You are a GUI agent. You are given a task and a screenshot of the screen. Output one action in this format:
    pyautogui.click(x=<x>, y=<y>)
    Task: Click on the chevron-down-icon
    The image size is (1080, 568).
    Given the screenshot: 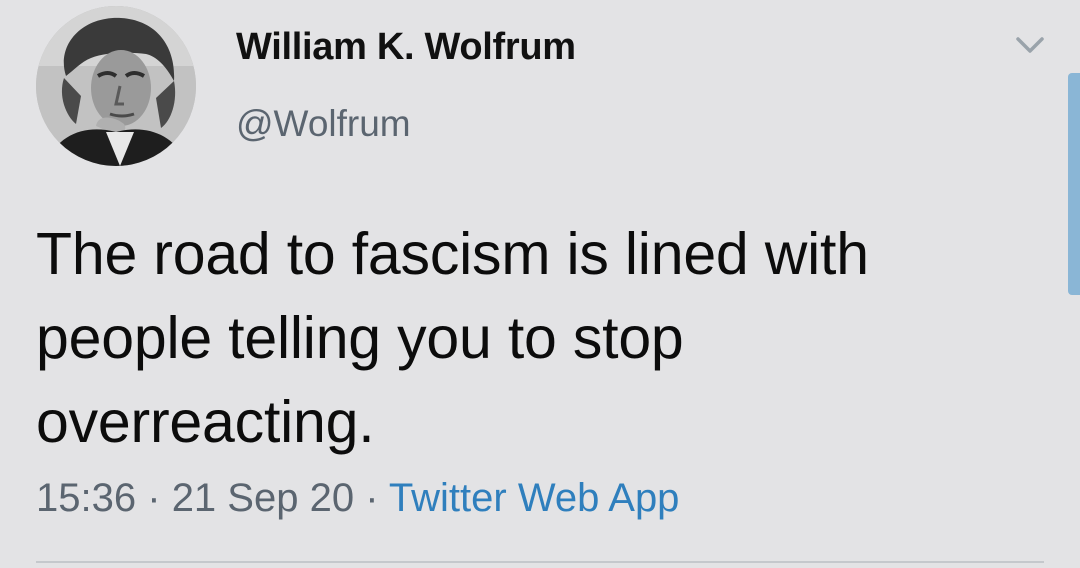 What is the action you would take?
    pyautogui.click(x=1030, y=45)
    